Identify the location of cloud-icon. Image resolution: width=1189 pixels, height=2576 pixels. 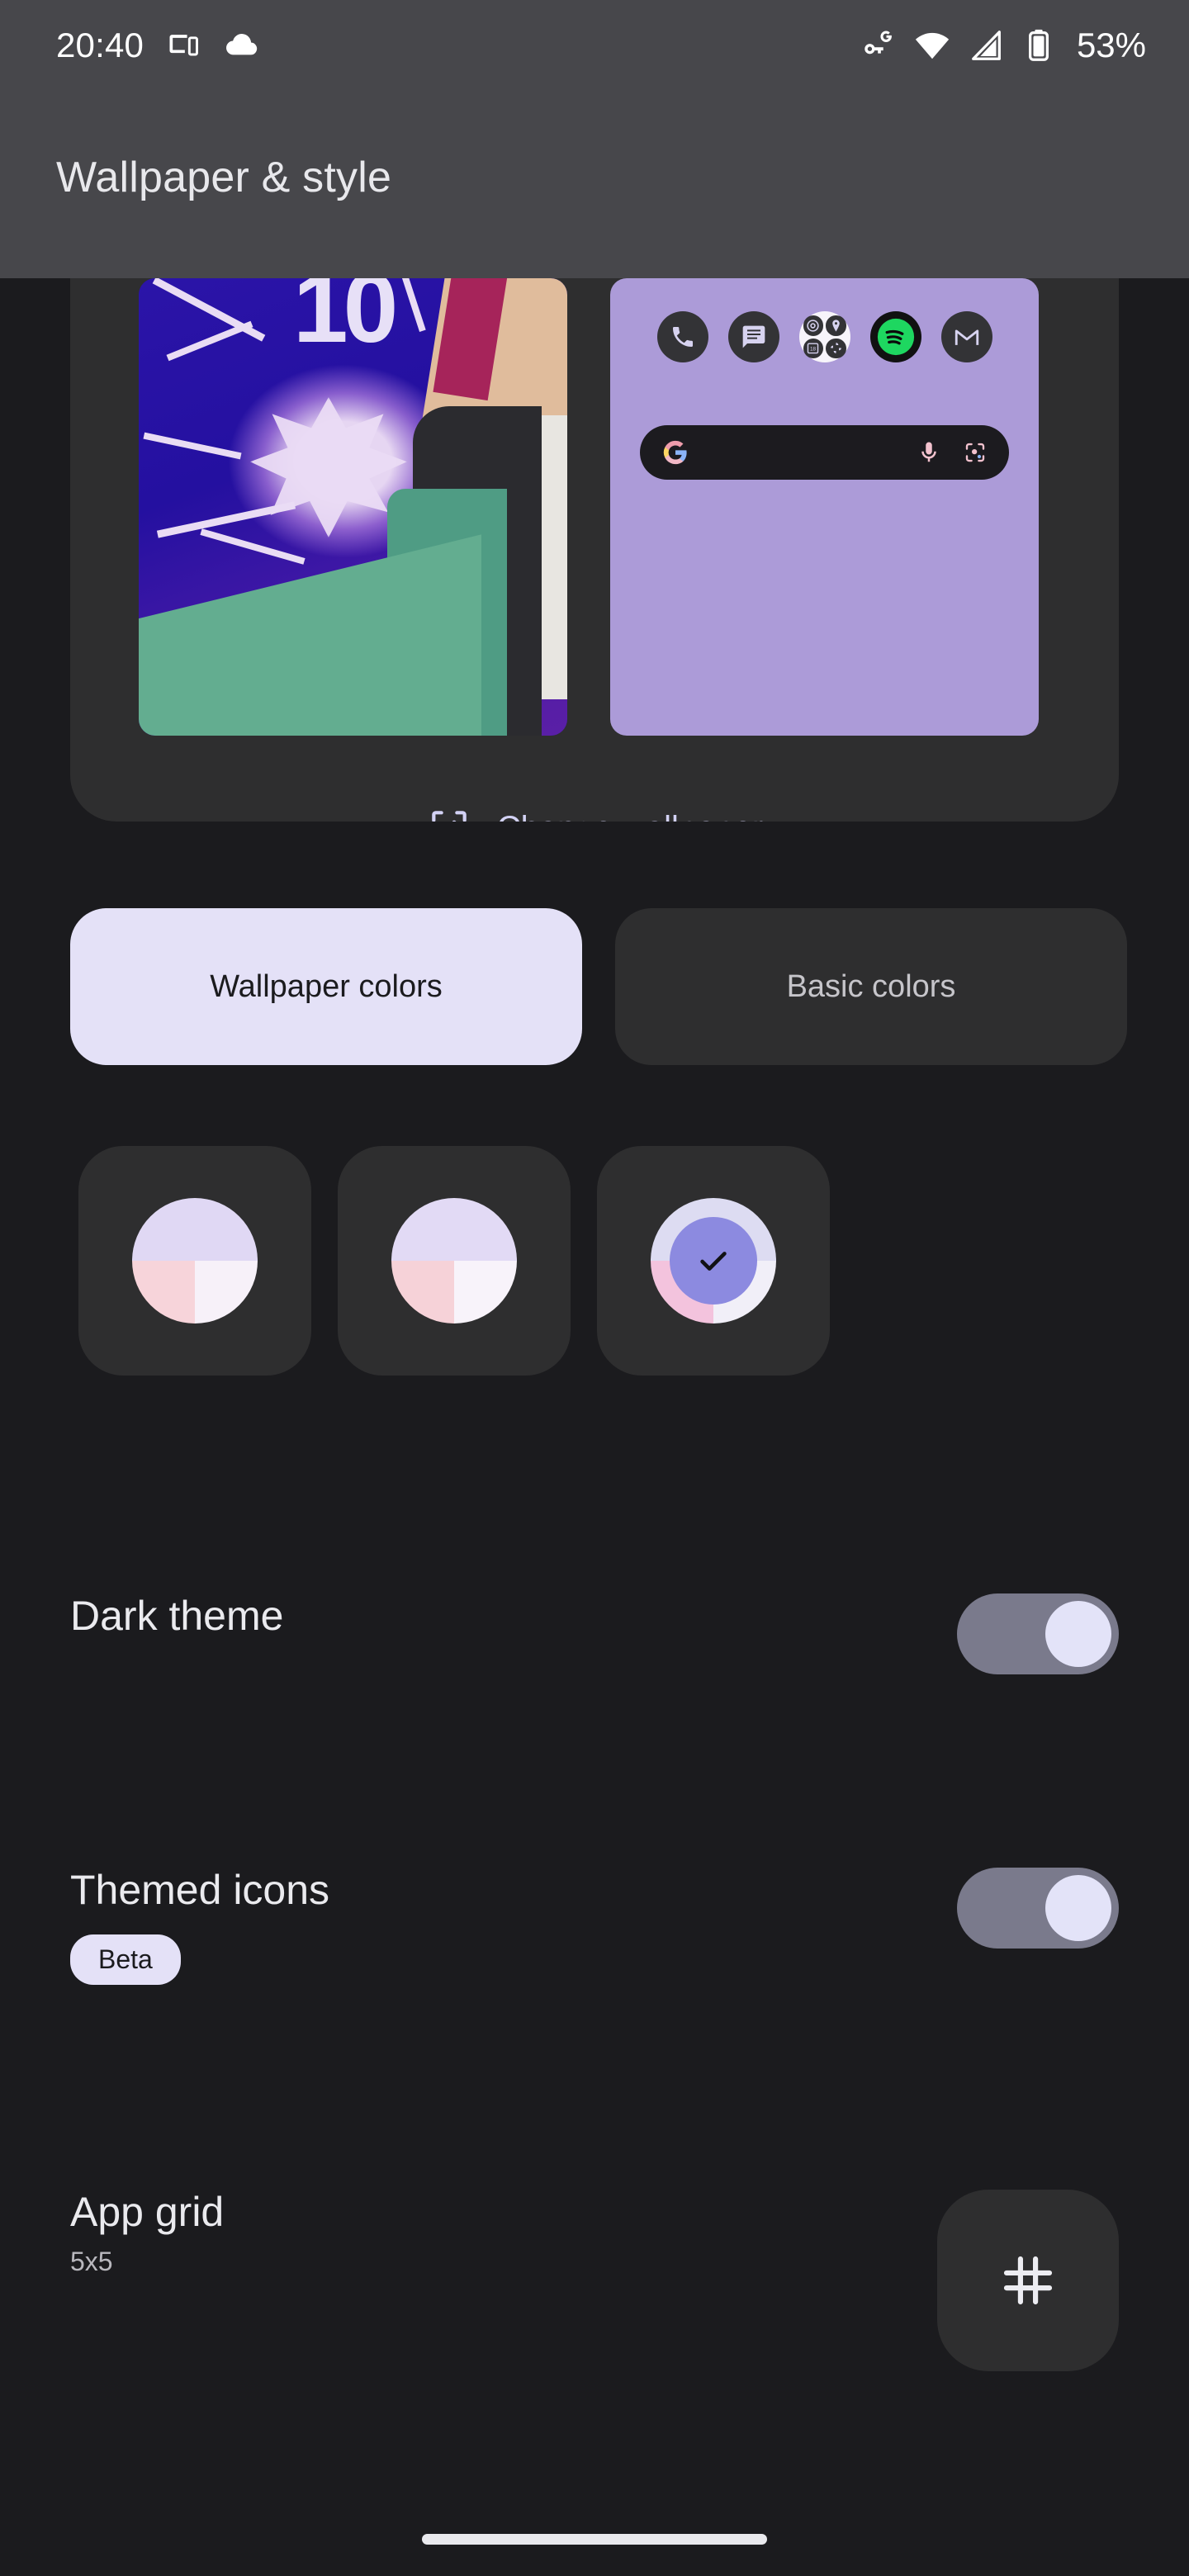
(242, 44).